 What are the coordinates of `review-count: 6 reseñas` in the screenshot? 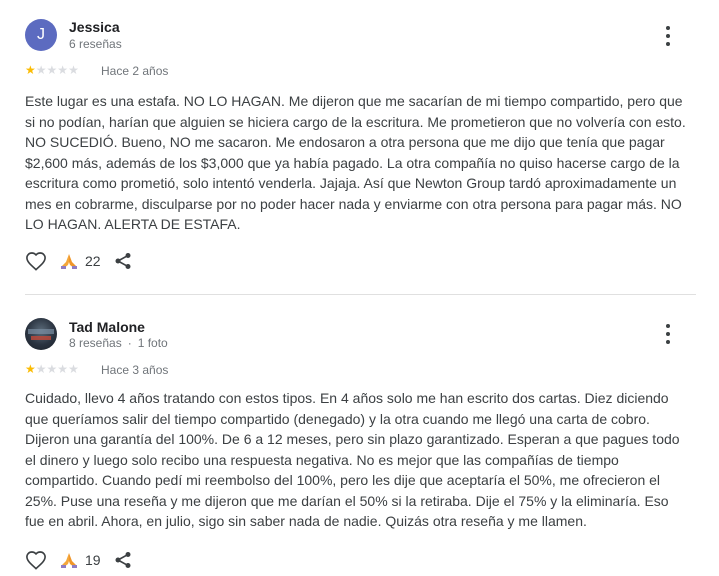 It's located at (95, 44).